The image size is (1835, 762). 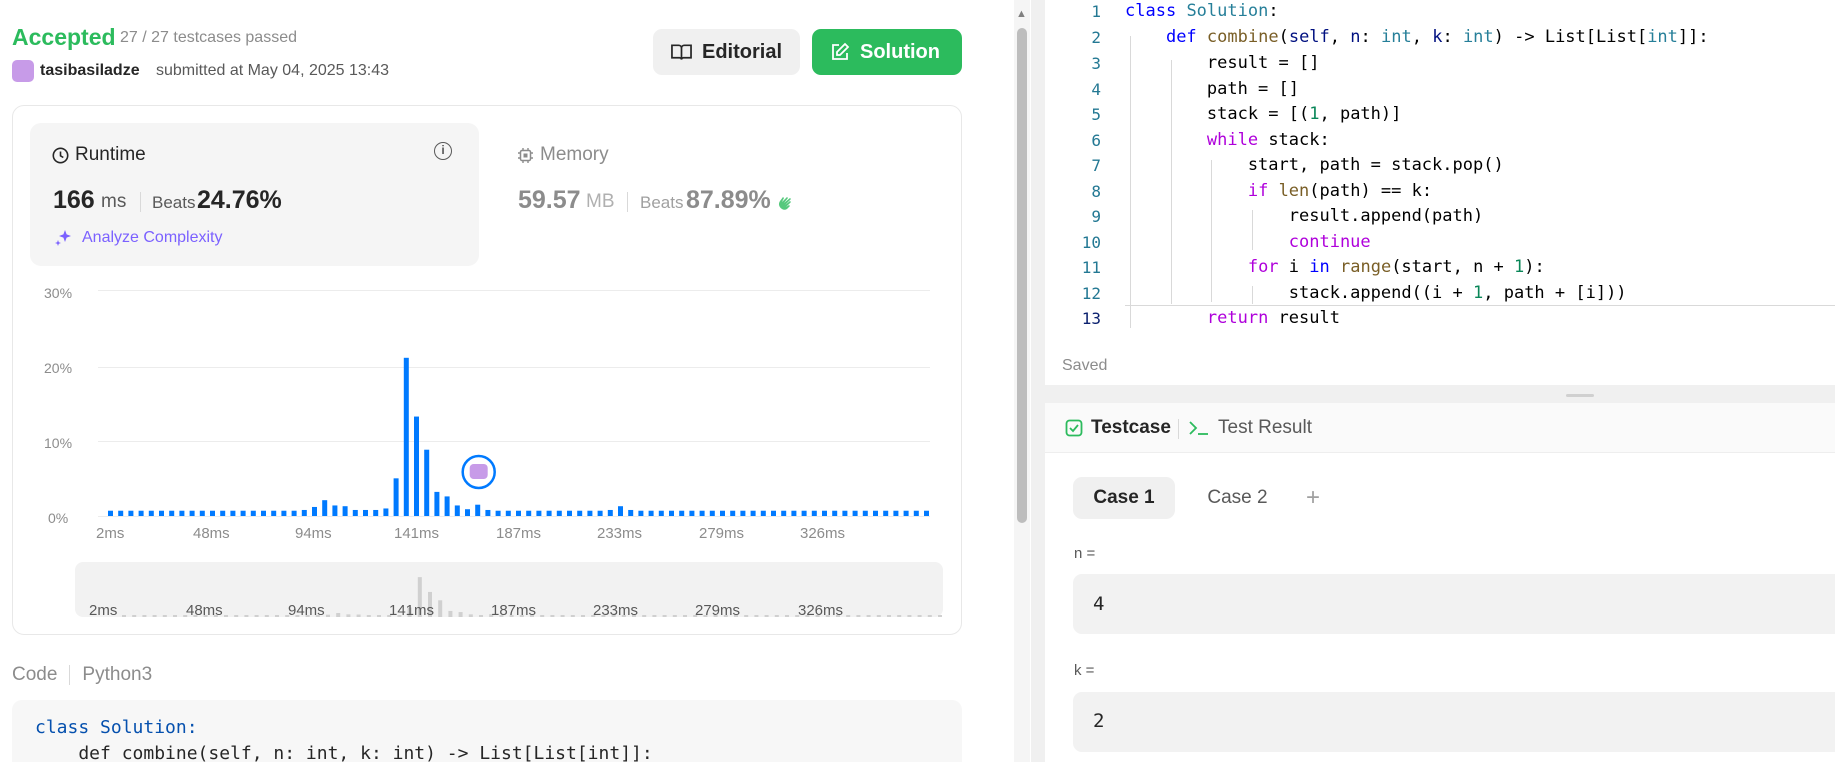 I want to click on line-number: 4, so click(x=1096, y=89).